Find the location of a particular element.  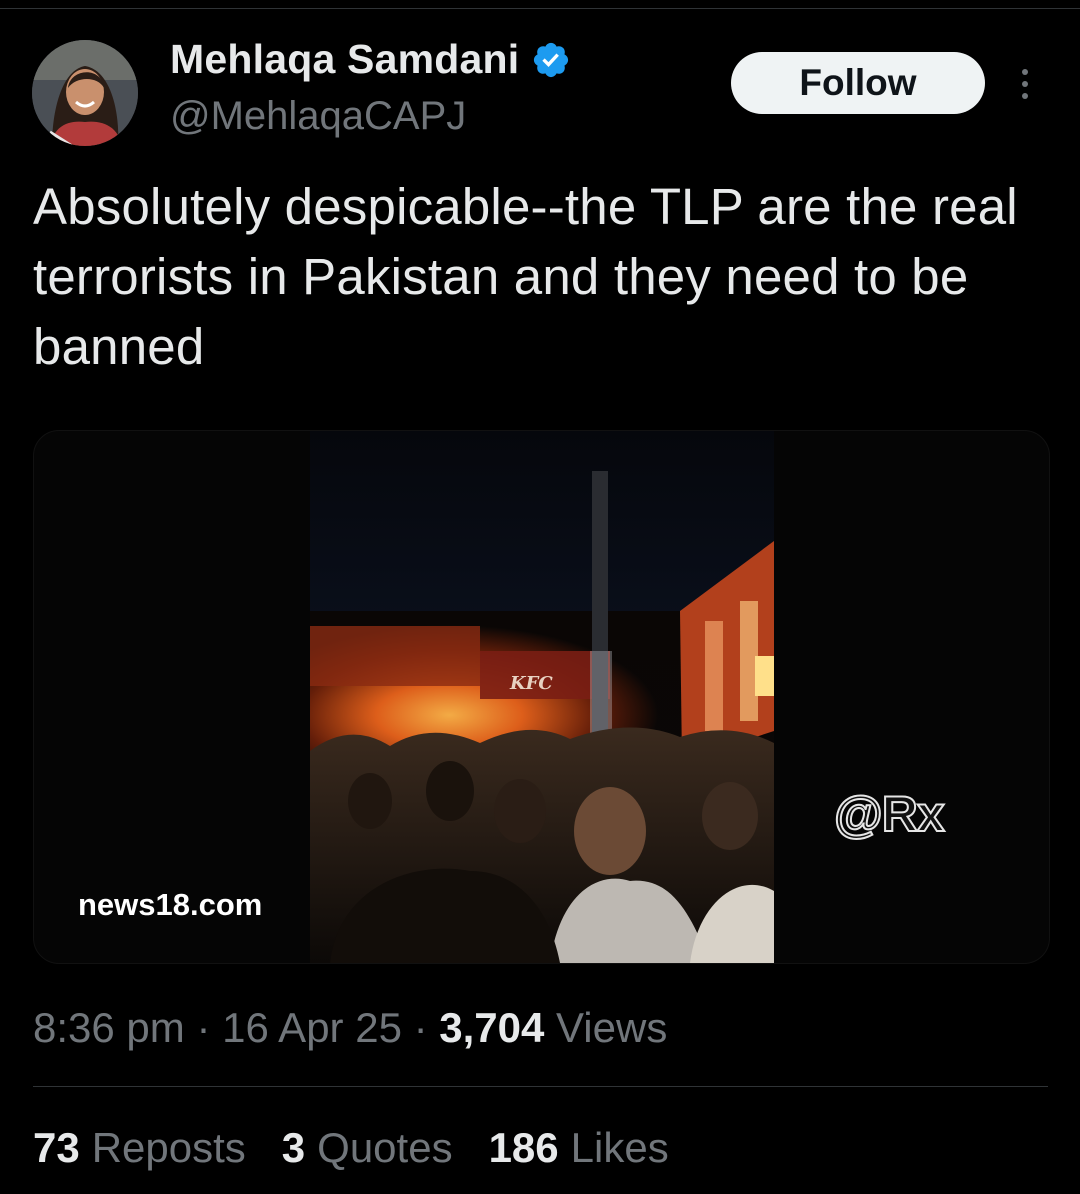

news18-watermark: news18.com is located at coordinates (170, 904).